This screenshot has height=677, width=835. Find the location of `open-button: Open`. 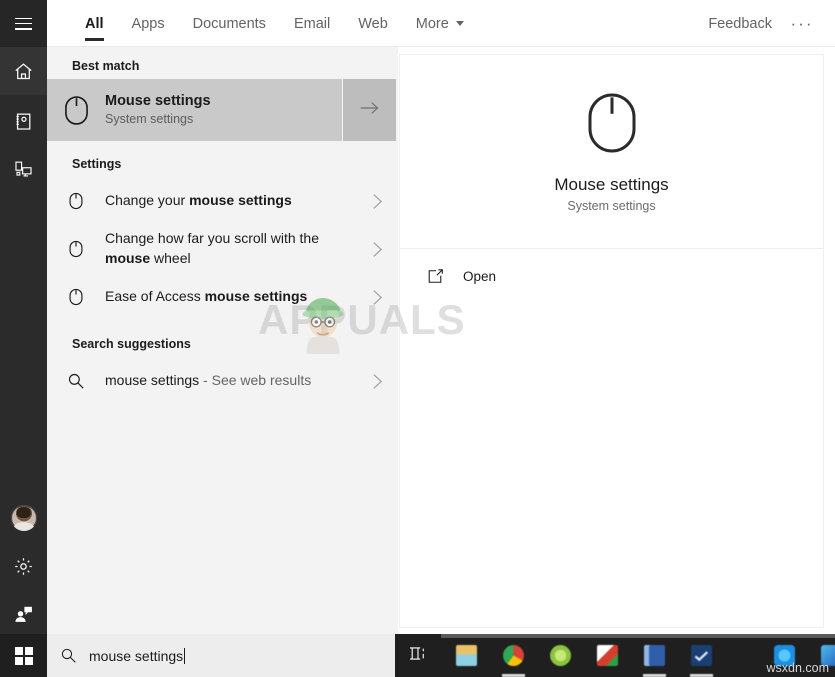

open-button: Open is located at coordinates (611, 276).